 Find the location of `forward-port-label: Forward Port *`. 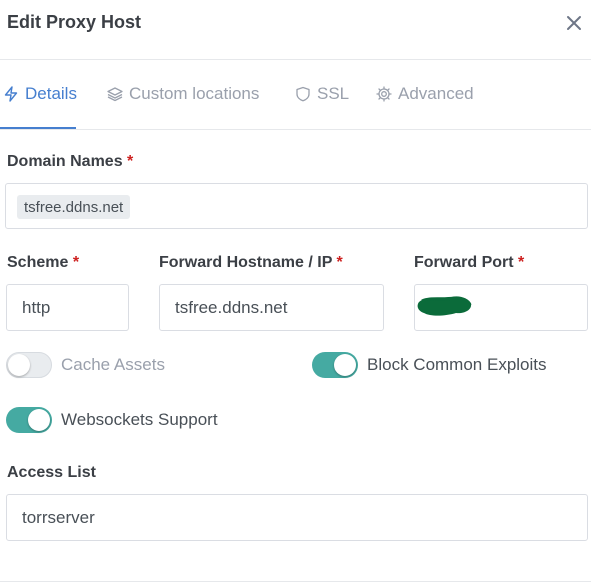

forward-port-label: Forward Port * is located at coordinates (469, 262).